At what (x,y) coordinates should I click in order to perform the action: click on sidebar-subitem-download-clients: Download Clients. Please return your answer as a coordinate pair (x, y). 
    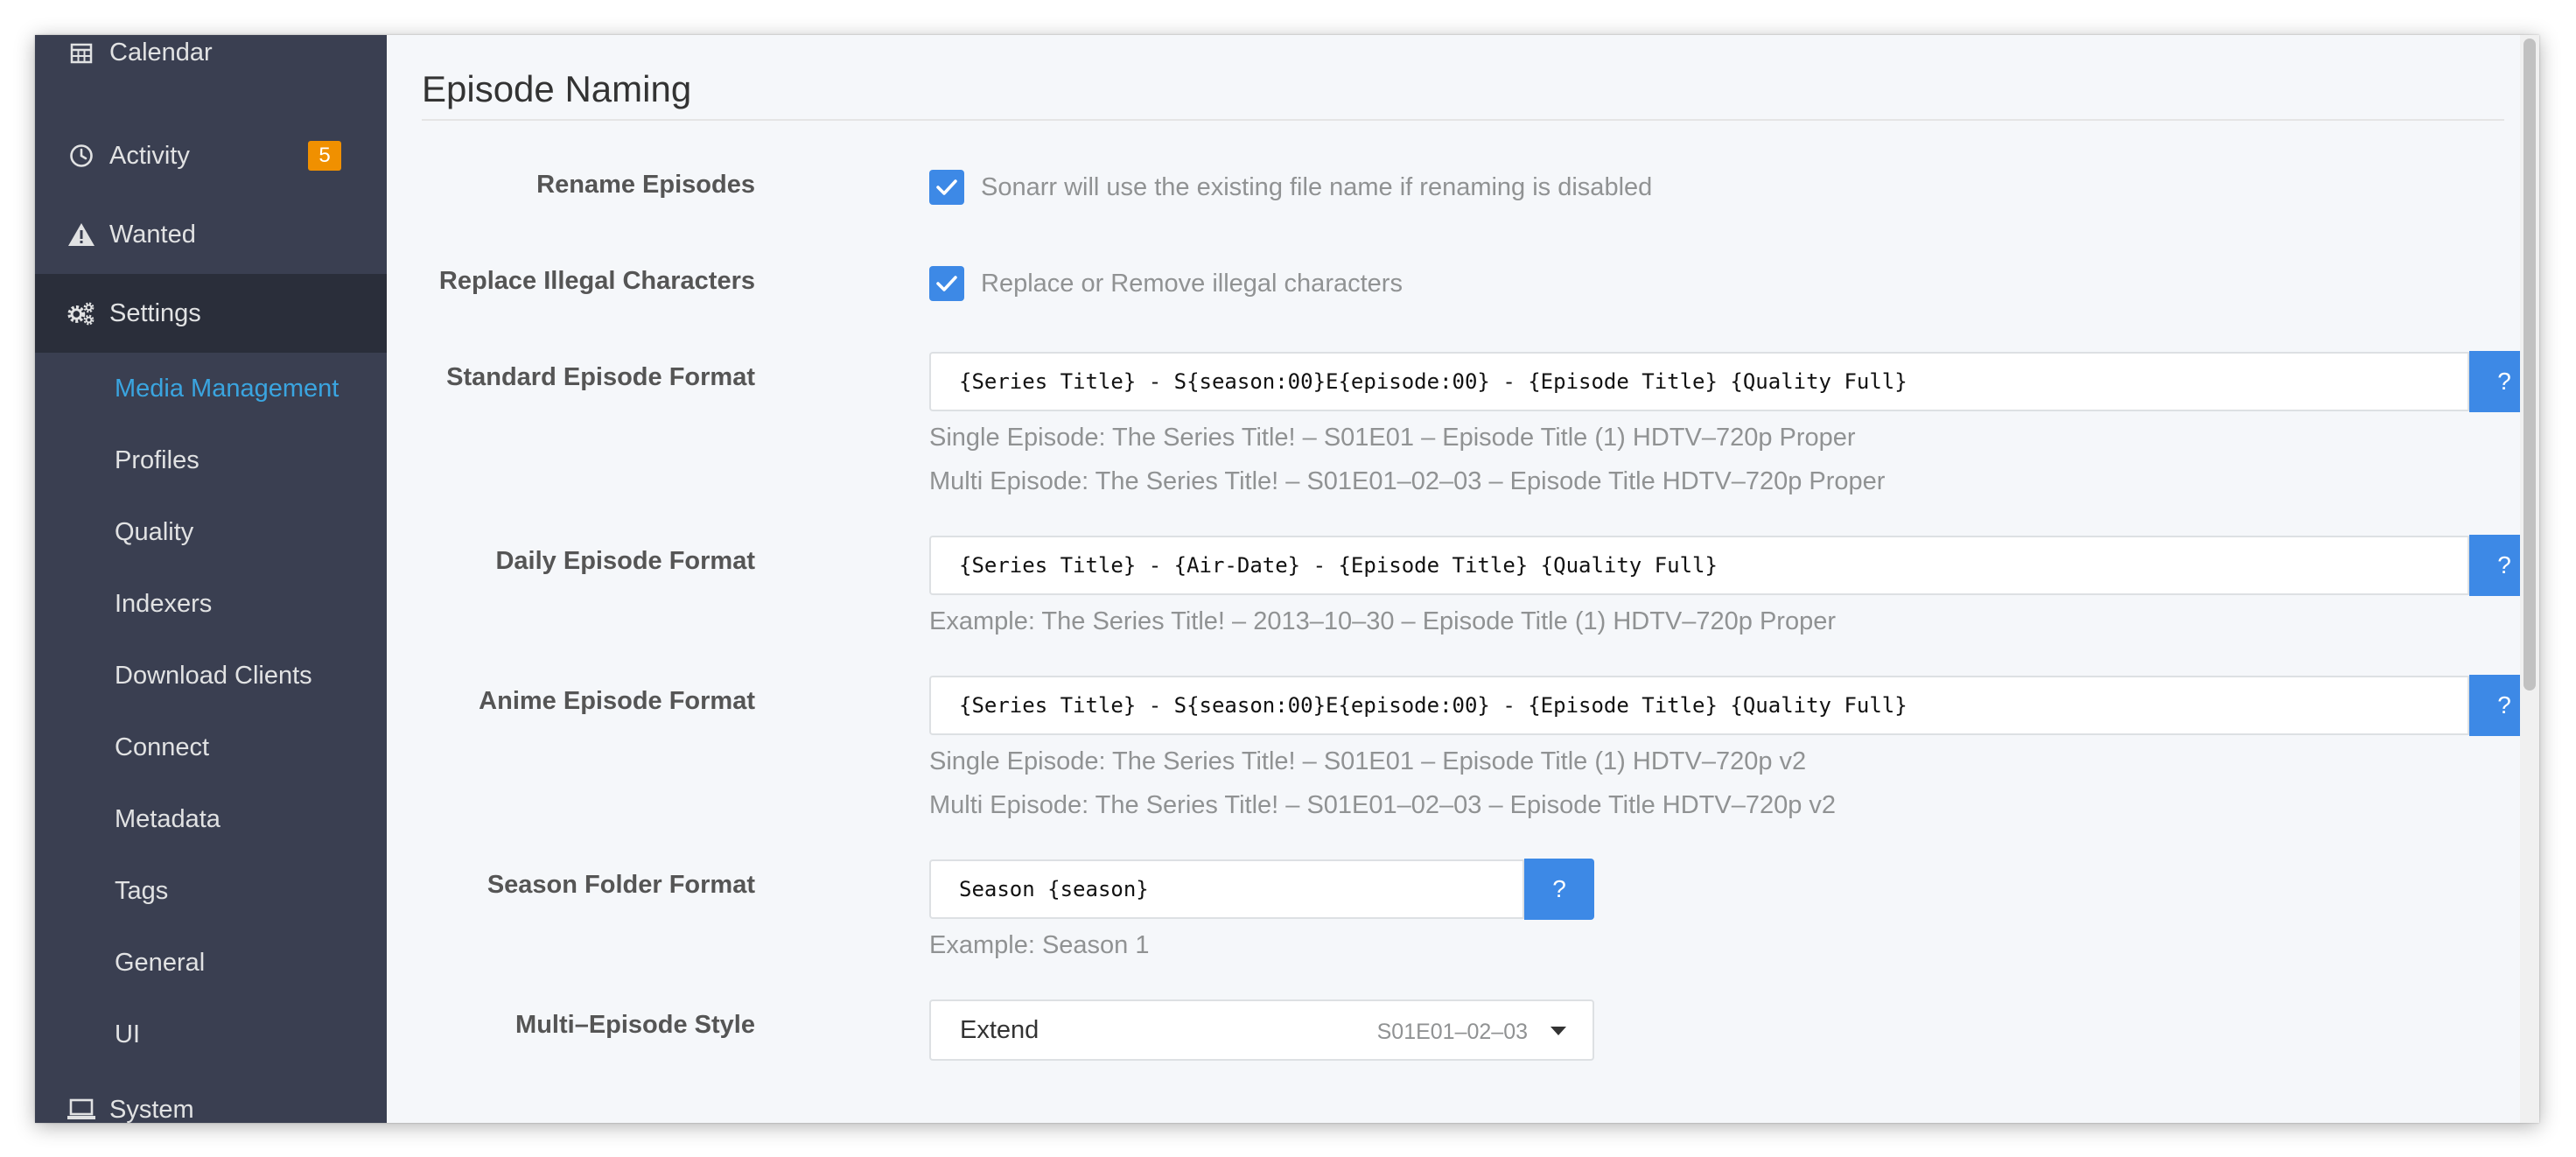
    Looking at the image, I should click on (211, 676).